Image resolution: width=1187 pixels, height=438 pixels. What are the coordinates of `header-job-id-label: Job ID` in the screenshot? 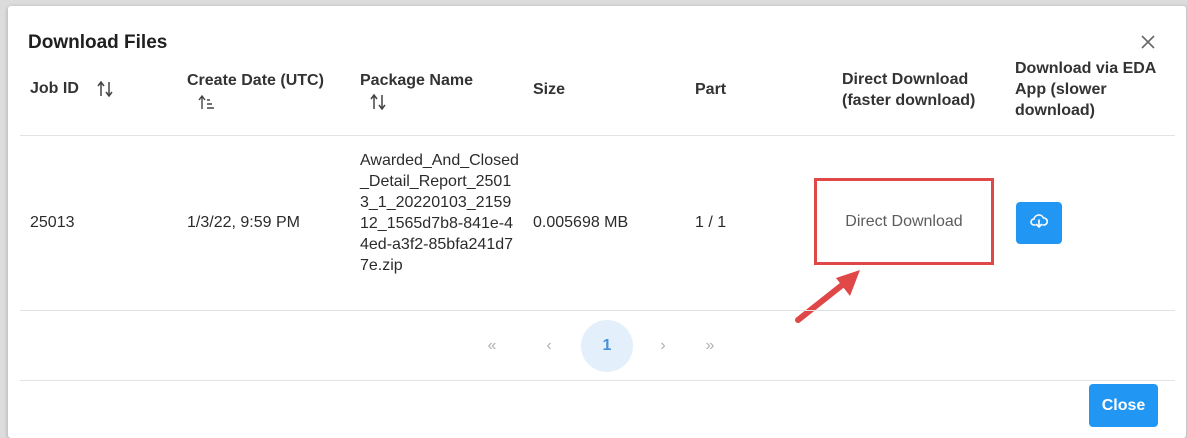 It's located at (54, 88).